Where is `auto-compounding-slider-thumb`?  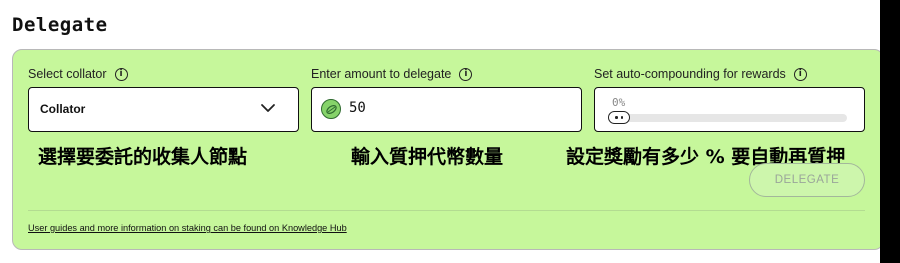 auto-compounding-slider-thumb is located at coordinates (619, 117).